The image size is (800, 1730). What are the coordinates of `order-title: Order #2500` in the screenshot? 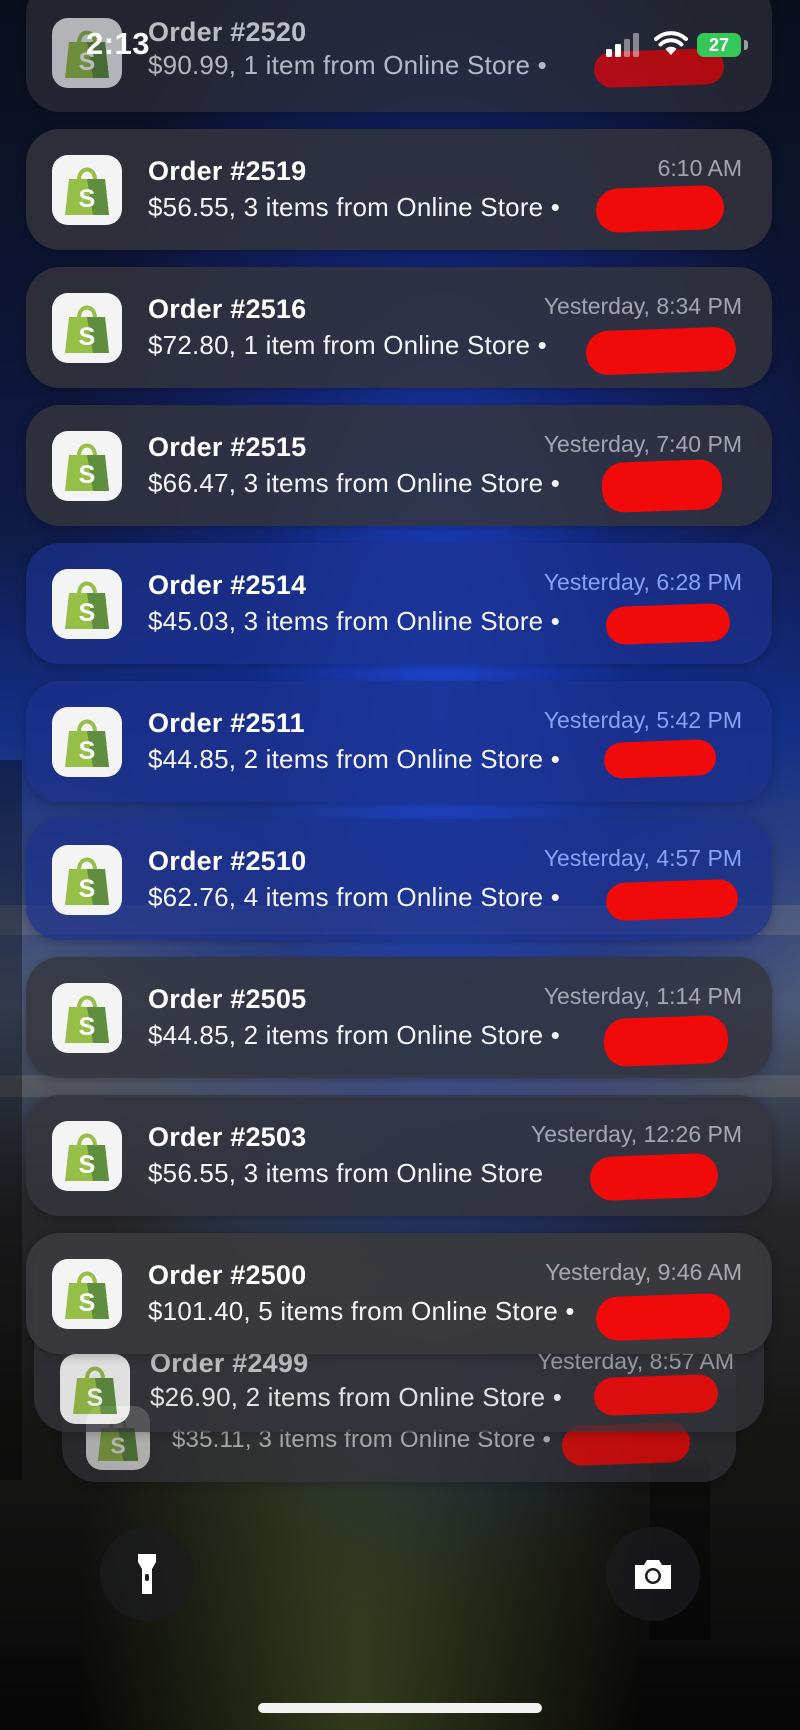 It's located at (227, 1275).